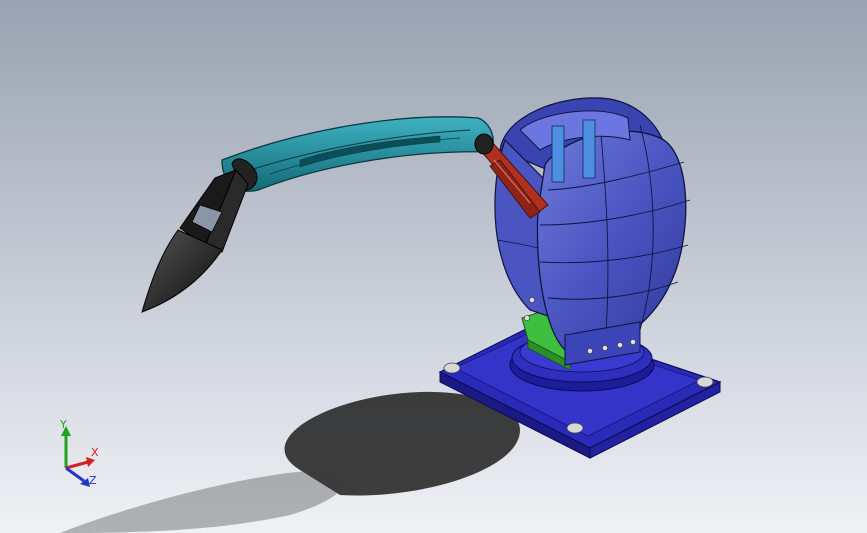 This screenshot has width=867, height=533. What do you see at coordinates (63, 424) in the screenshot?
I see `triad-y-label: Y` at bounding box center [63, 424].